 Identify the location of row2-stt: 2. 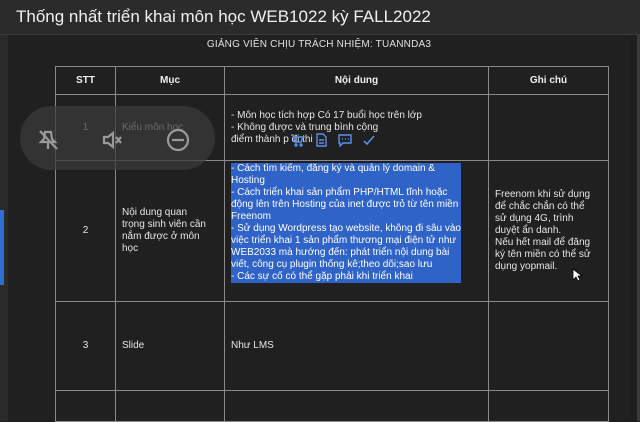
(85, 231).